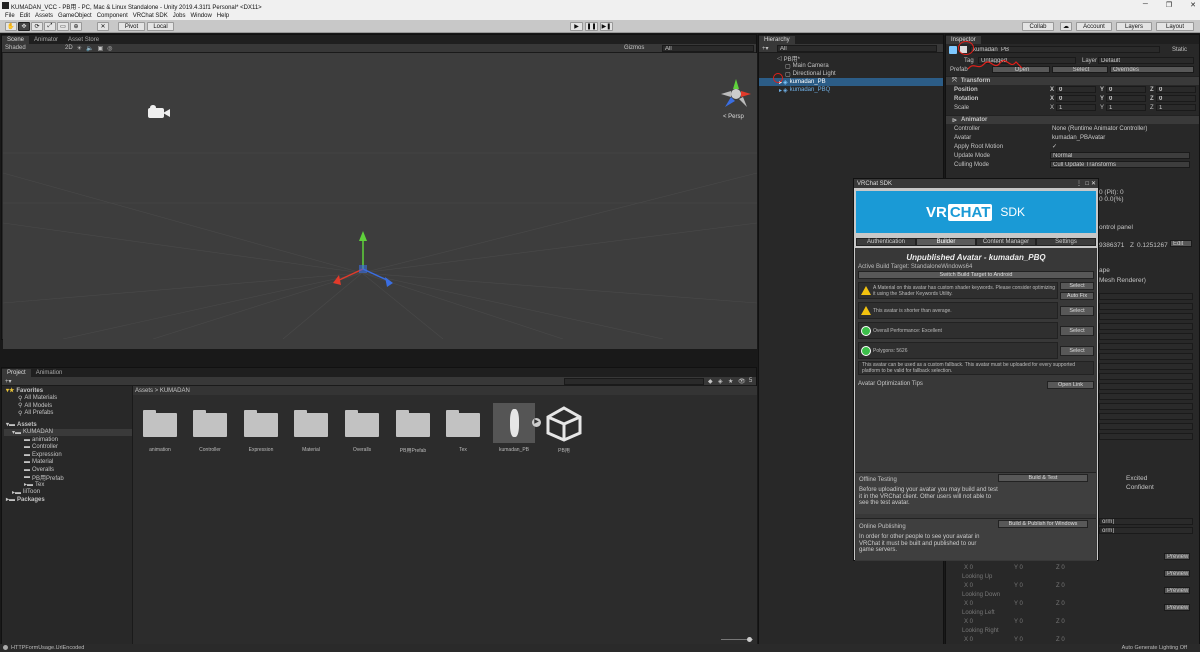 This screenshot has width=1200, height=652. What do you see at coordinates (1193, 5) in the screenshot?
I see `close-icon: ✕` at bounding box center [1193, 5].